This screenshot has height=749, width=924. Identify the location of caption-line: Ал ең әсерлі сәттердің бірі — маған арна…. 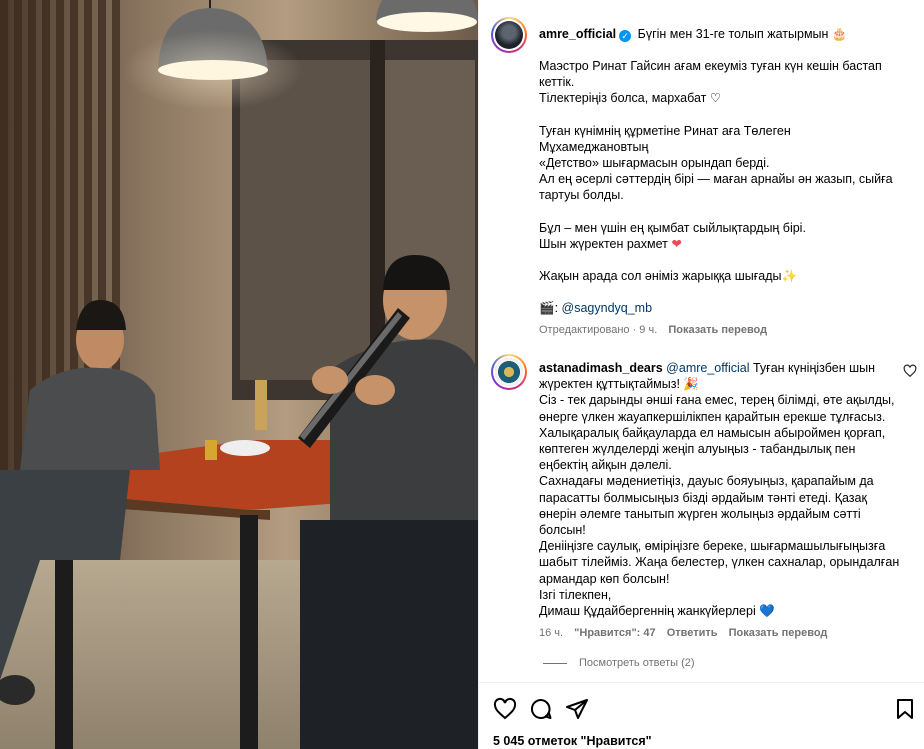
(716, 179).